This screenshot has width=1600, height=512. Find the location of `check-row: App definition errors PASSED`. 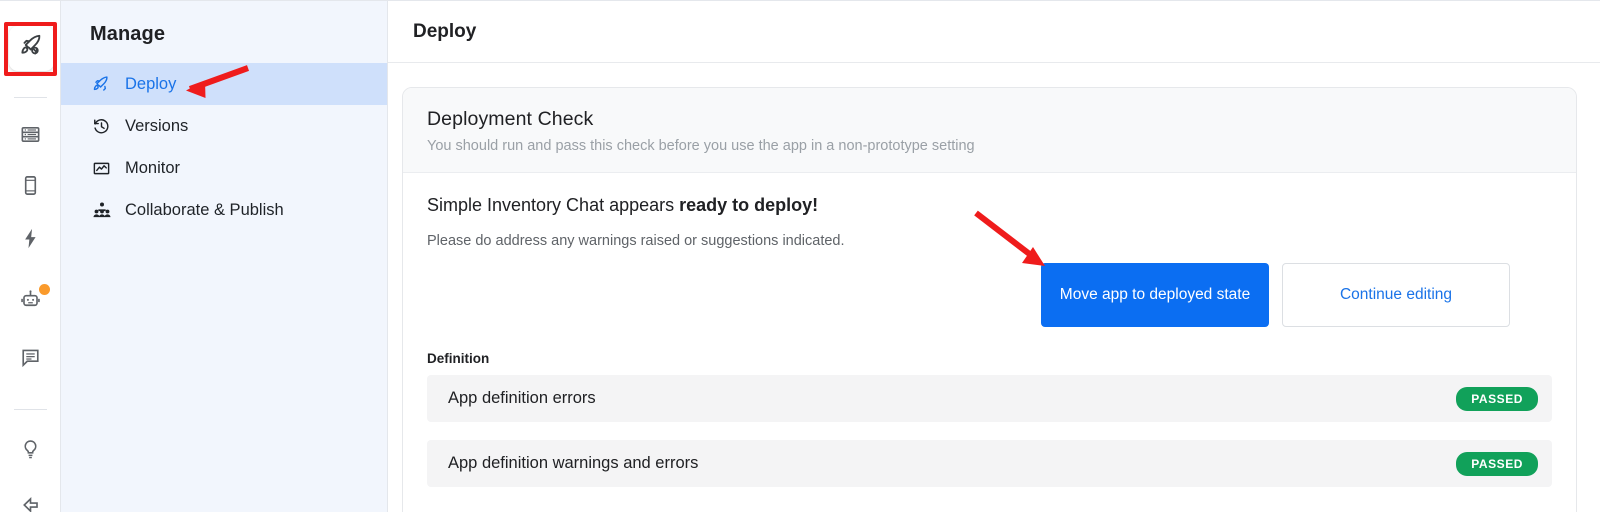

check-row: App definition errors PASSED is located at coordinates (989, 398).